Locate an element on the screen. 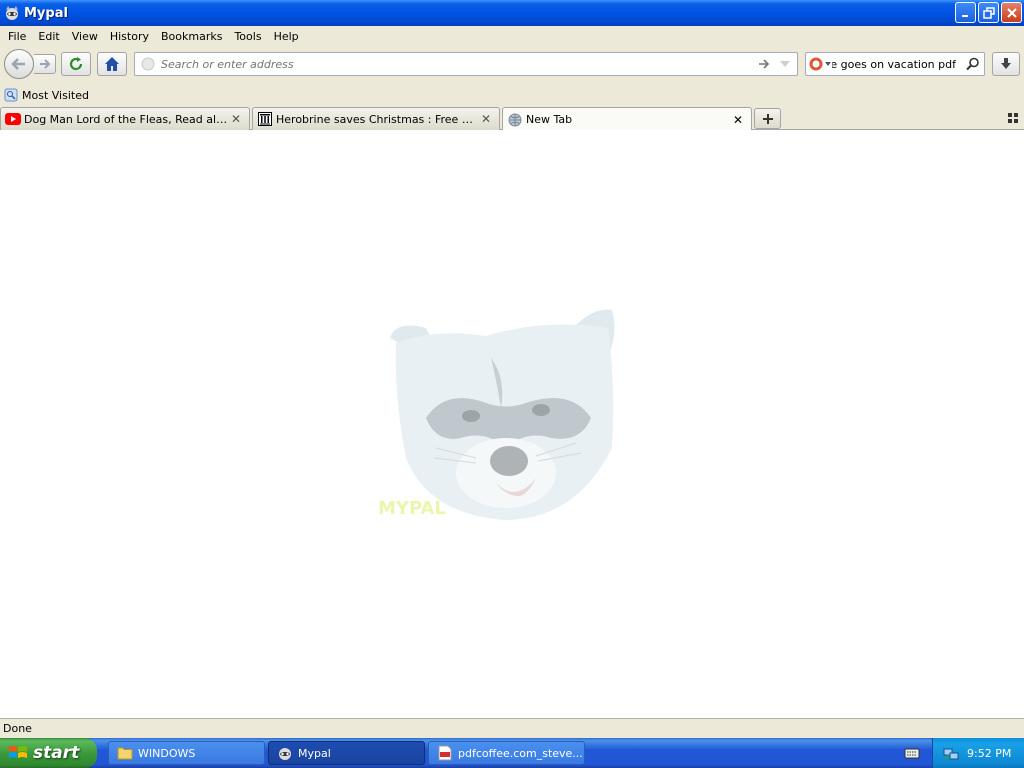  keyboard-icon is located at coordinates (912, 753).